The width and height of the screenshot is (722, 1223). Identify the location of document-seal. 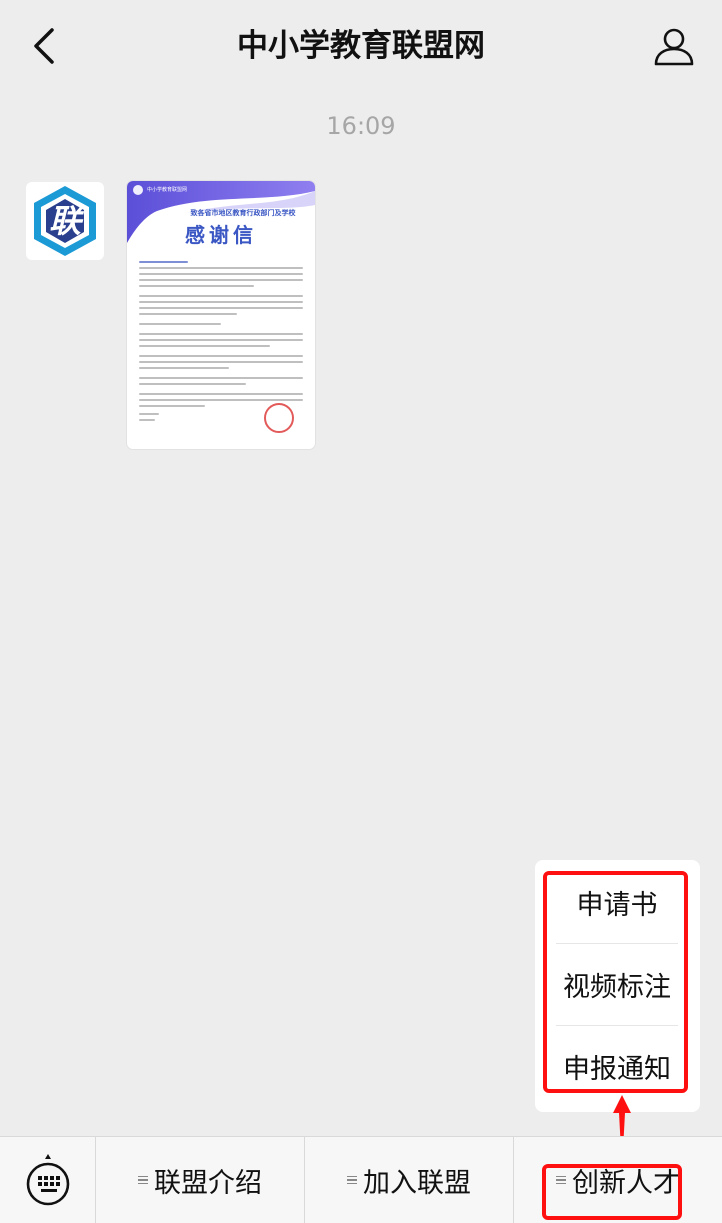
(279, 418).